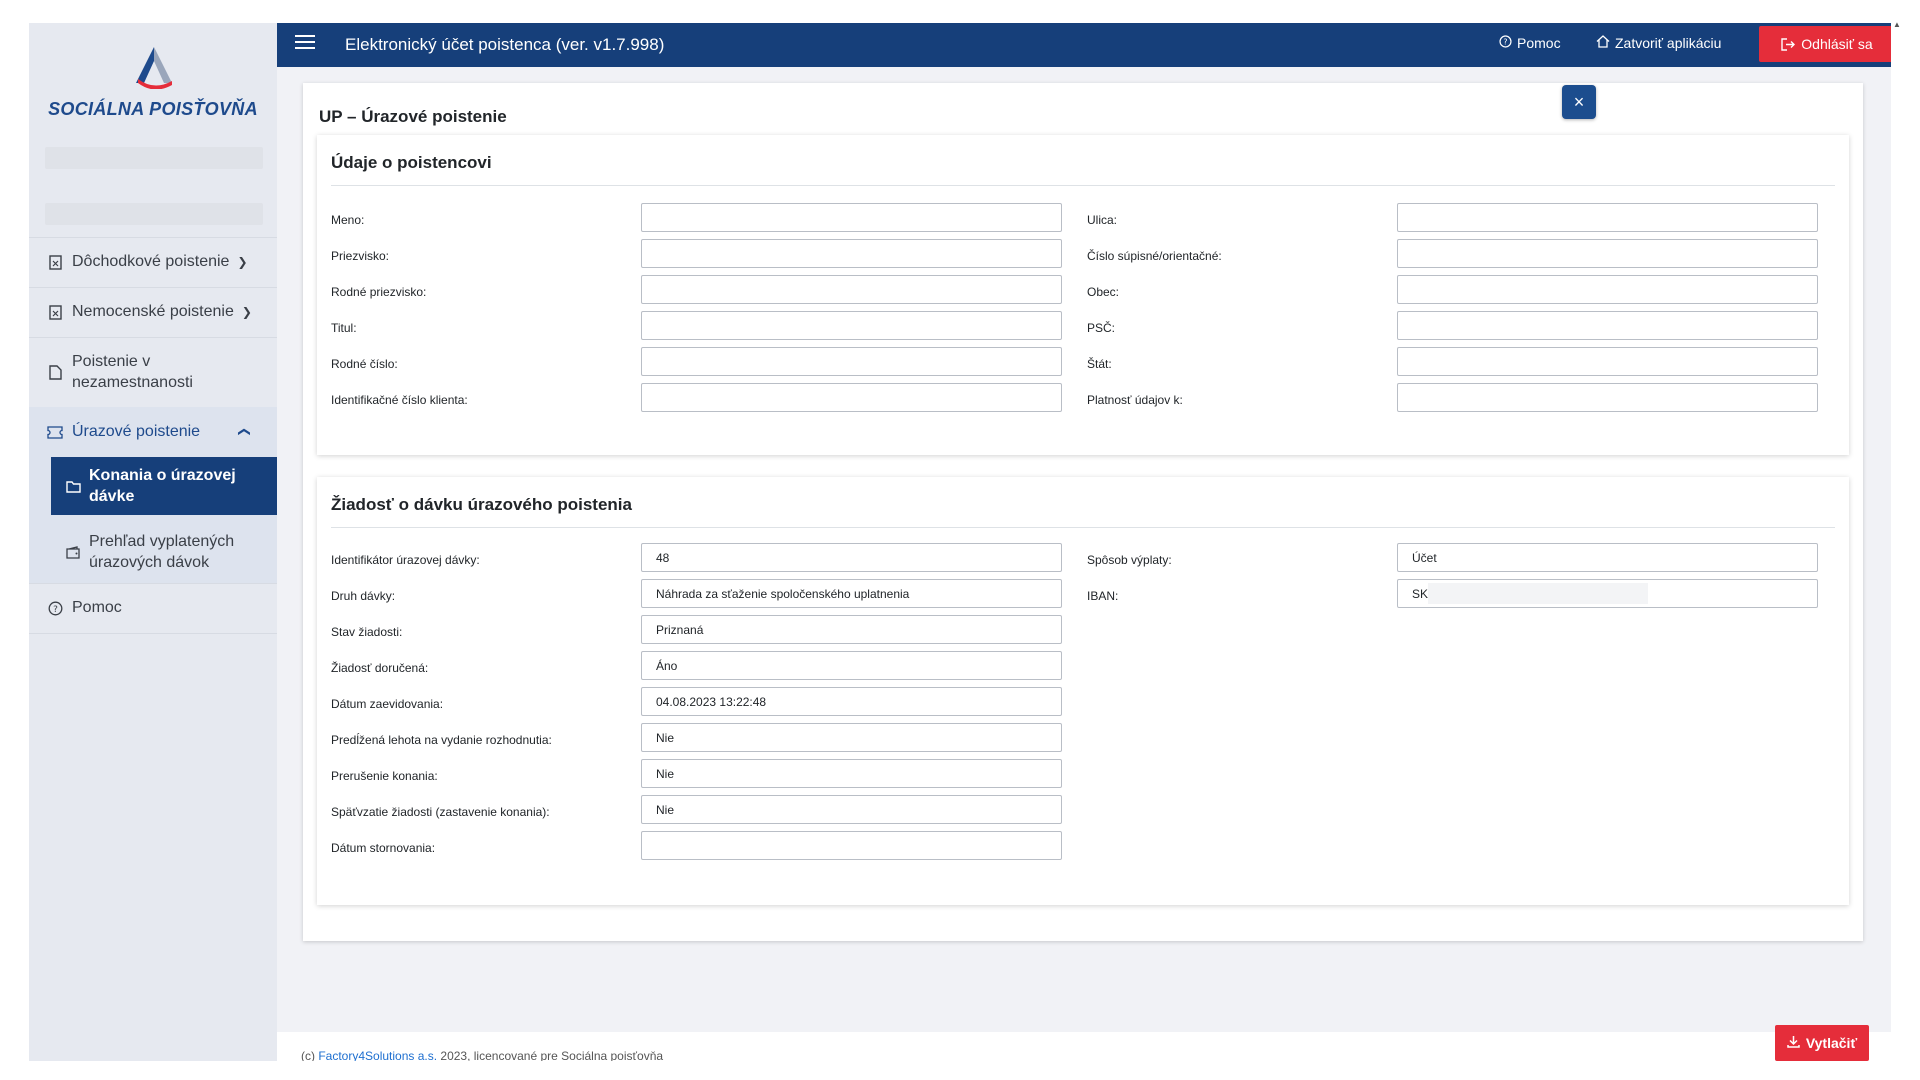 This screenshot has height=1080, width=1920. Describe the element at coordinates (851, 253) in the screenshot. I see `last-name-field` at that location.